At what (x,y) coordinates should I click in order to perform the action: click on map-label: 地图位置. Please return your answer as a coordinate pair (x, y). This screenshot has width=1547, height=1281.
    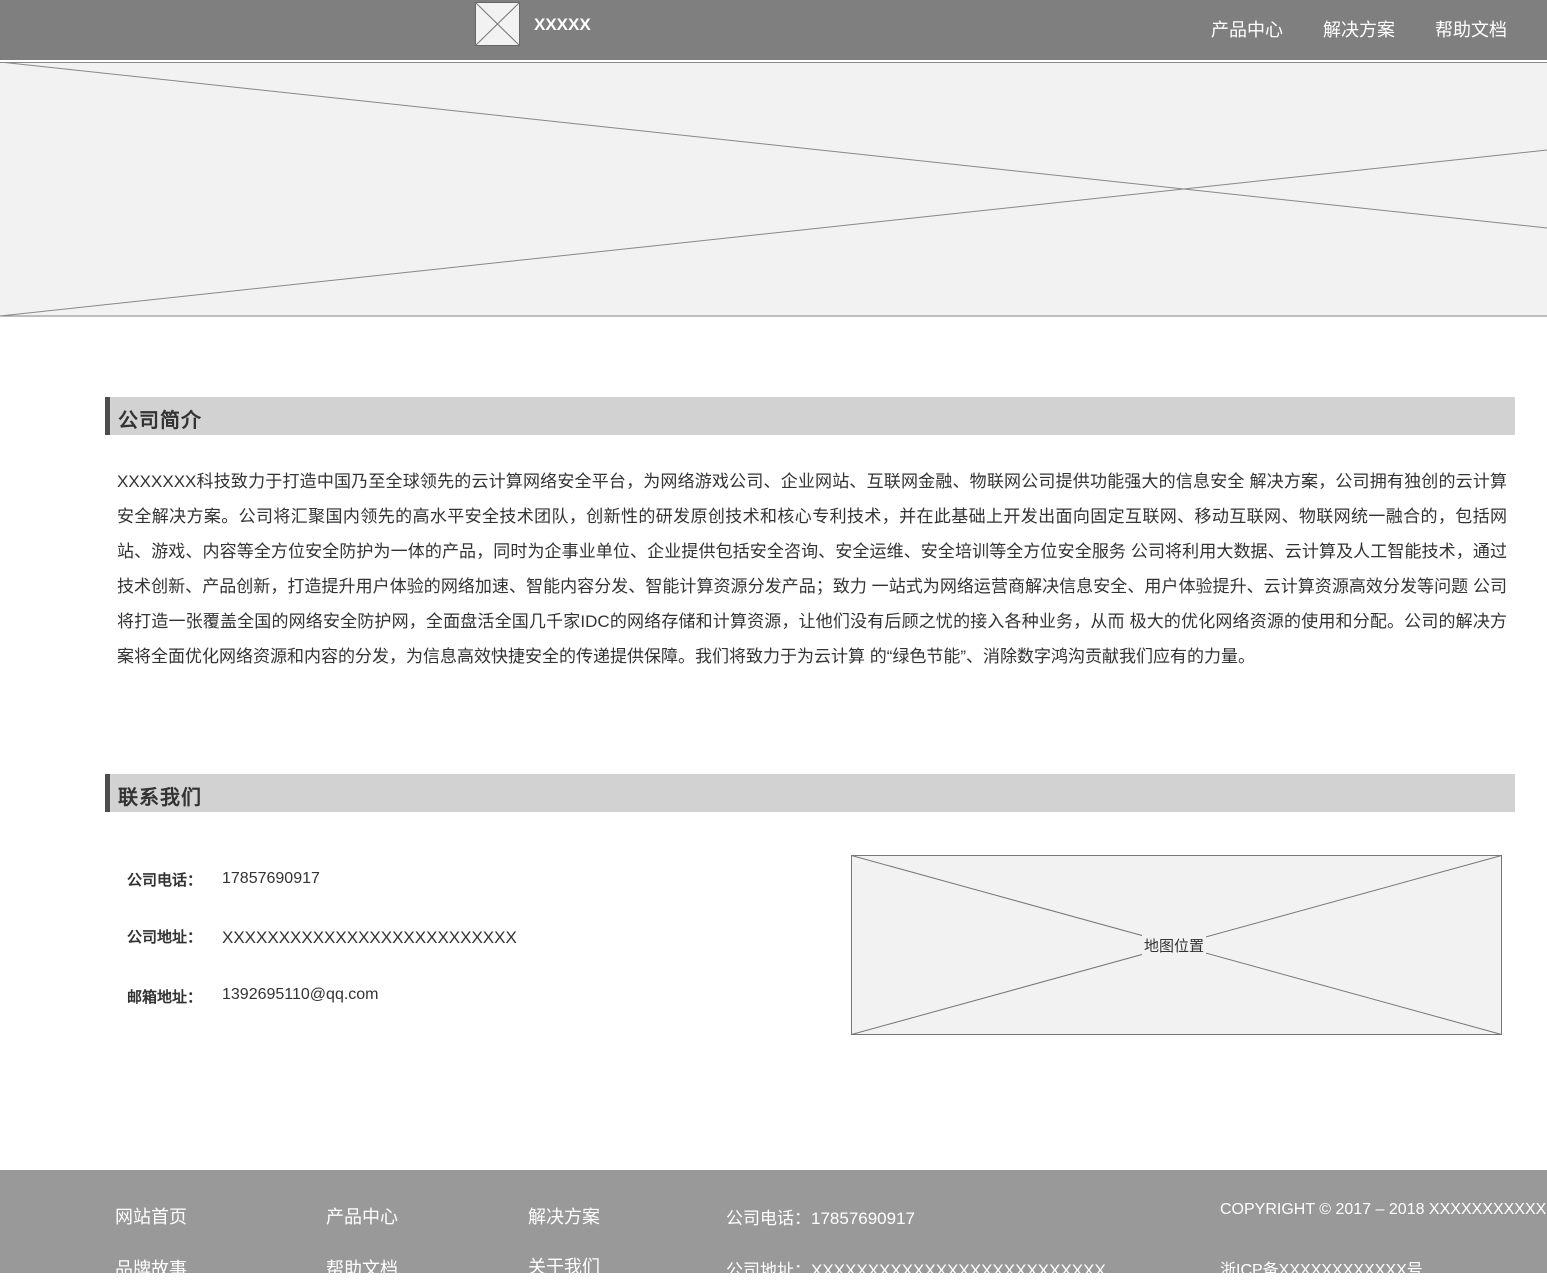
    Looking at the image, I should click on (1174, 945).